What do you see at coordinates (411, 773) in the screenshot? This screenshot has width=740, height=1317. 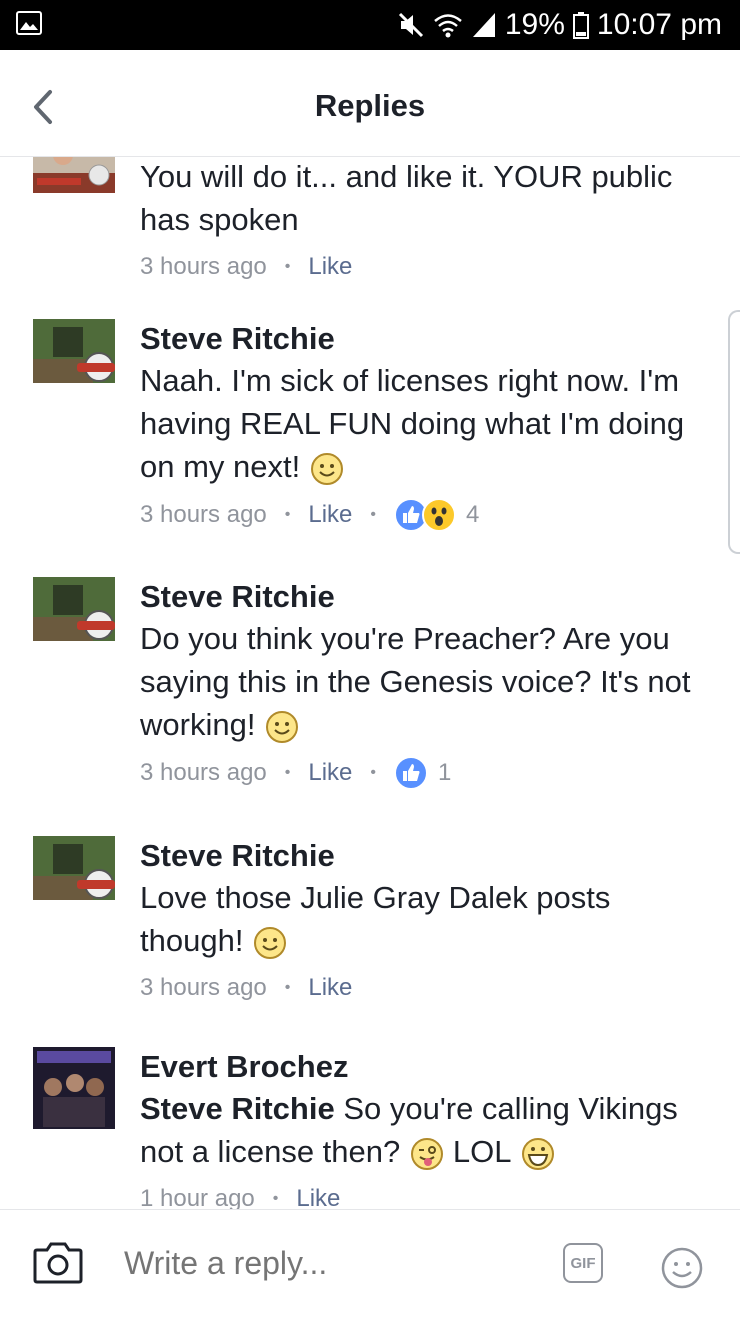 I see `like-reaction-icon` at bounding box center [411, 773].